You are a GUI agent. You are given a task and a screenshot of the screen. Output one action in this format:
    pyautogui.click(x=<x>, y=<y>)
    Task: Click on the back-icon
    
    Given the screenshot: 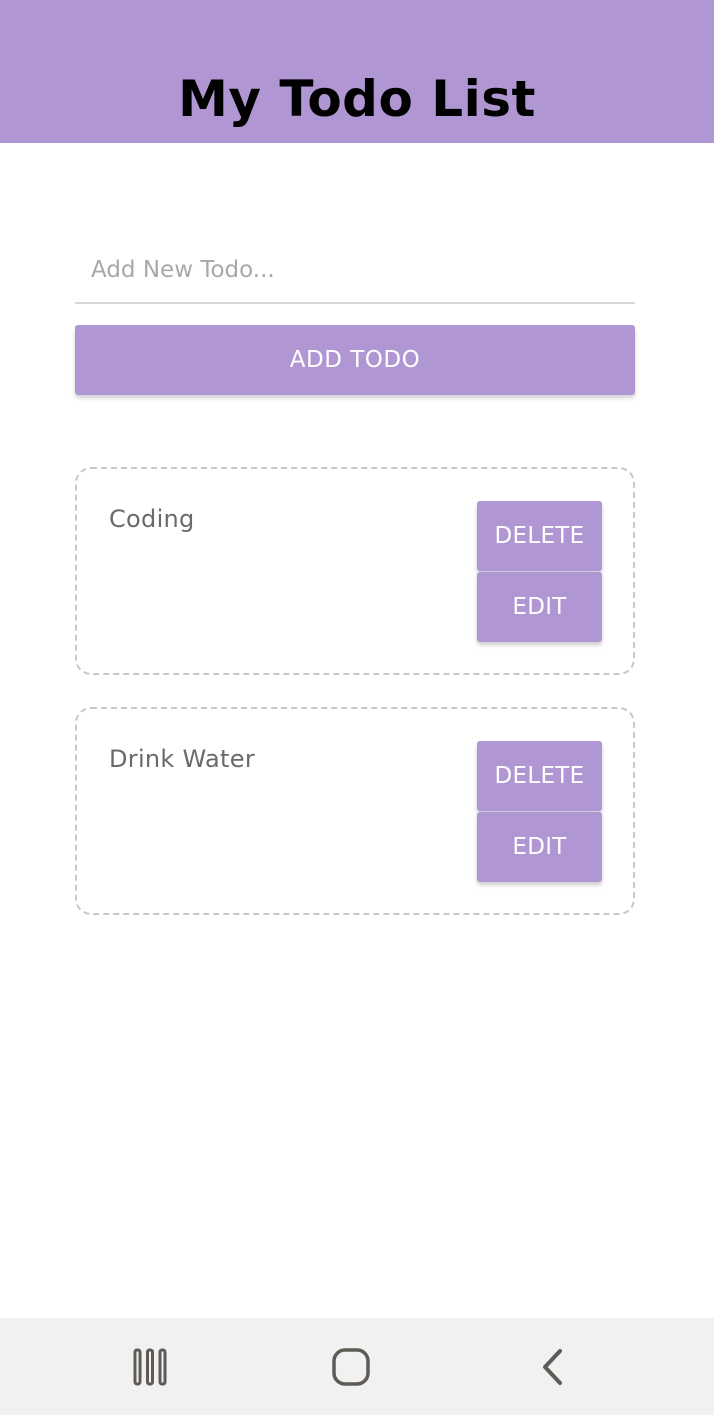 What is the action you would take?
    pyautogui.click(x=552, y=1367)
    